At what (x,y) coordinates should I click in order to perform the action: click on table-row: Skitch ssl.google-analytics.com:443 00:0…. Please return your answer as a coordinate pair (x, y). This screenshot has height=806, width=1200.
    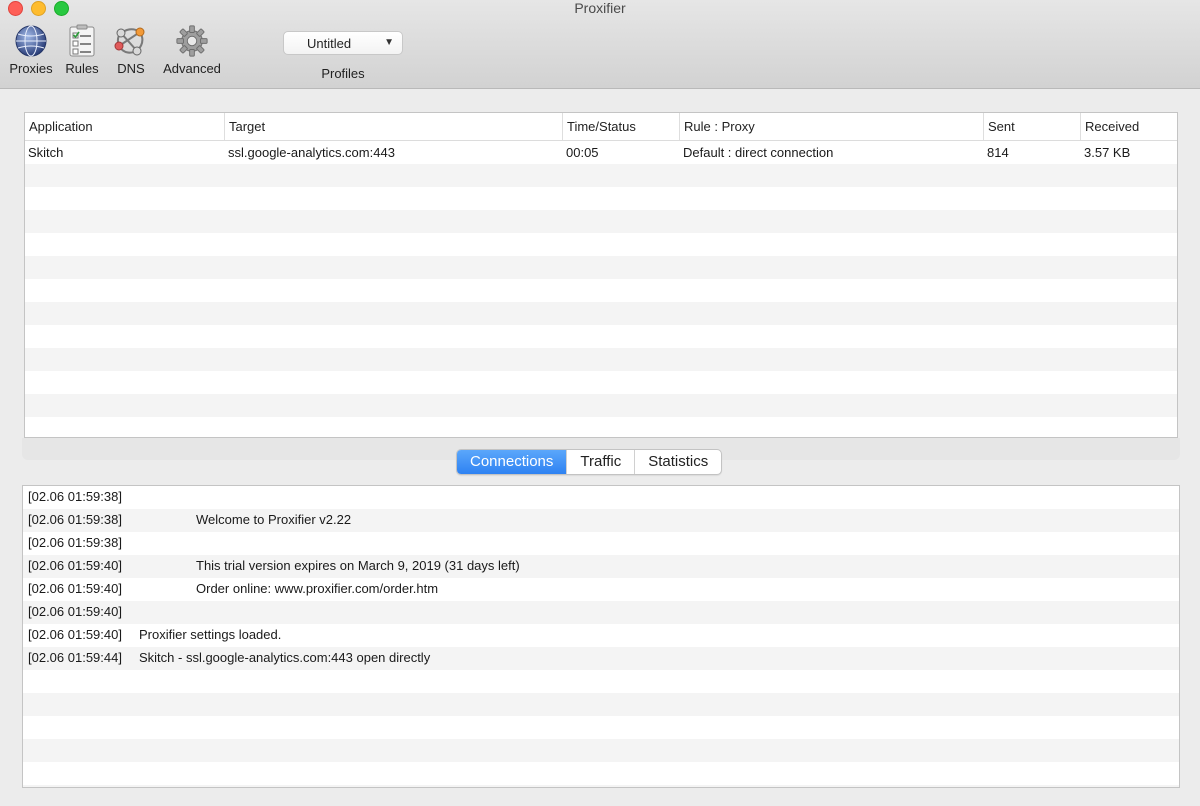
    Looking at the image, I should click on (601, 152).